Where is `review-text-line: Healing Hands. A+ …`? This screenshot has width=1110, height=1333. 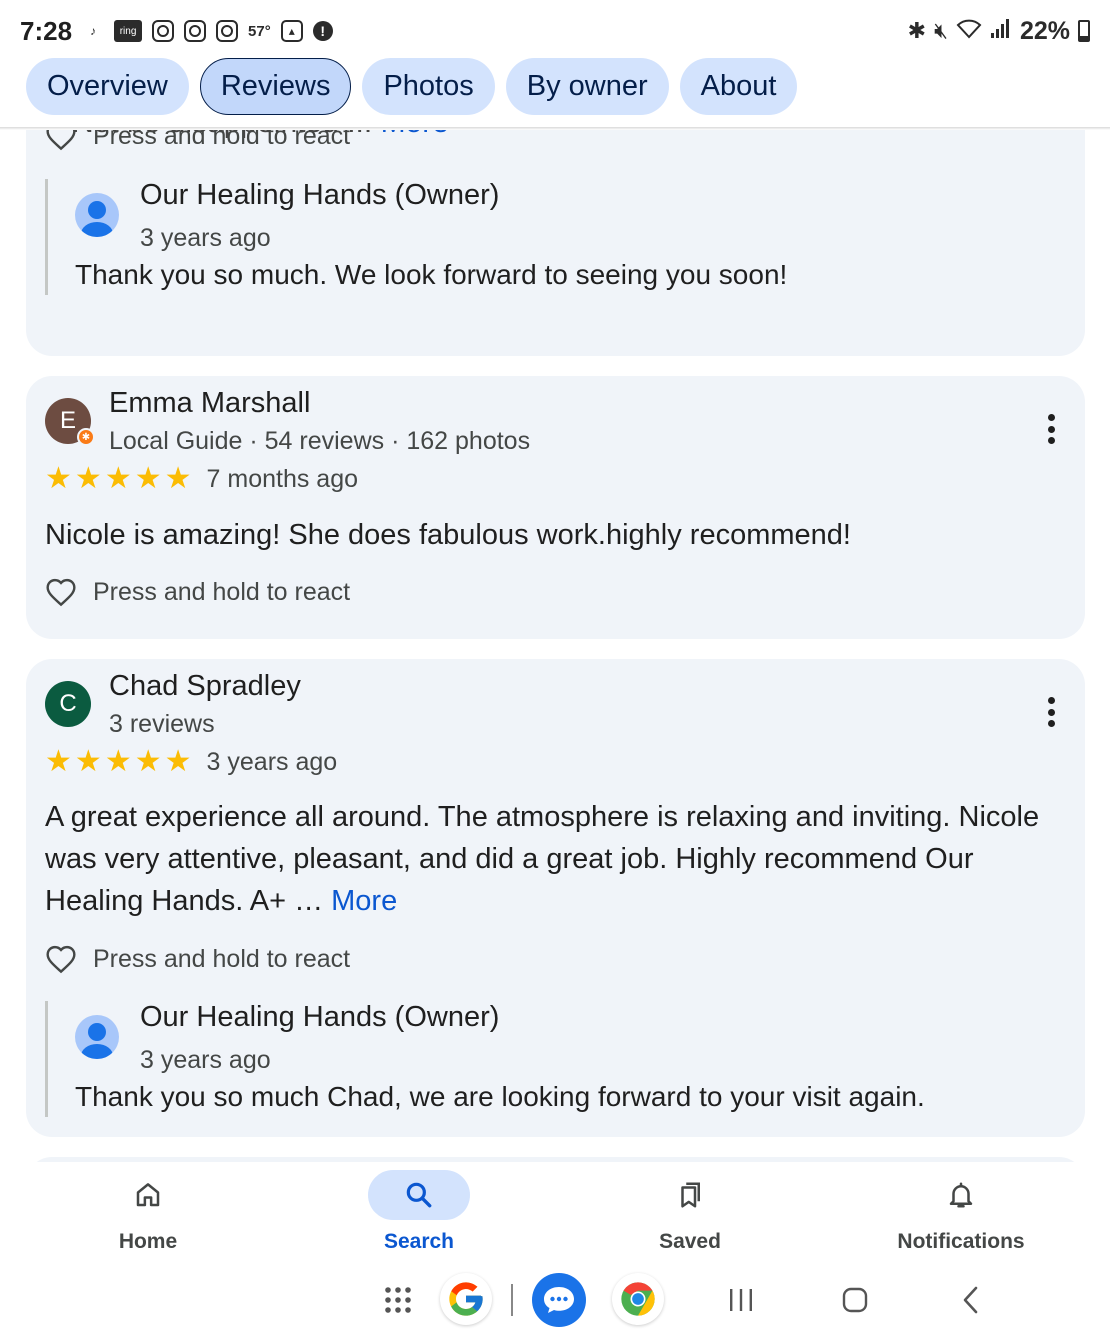
review-text-line: Healing Hands. A+ … is located at coordinates (188, 901).